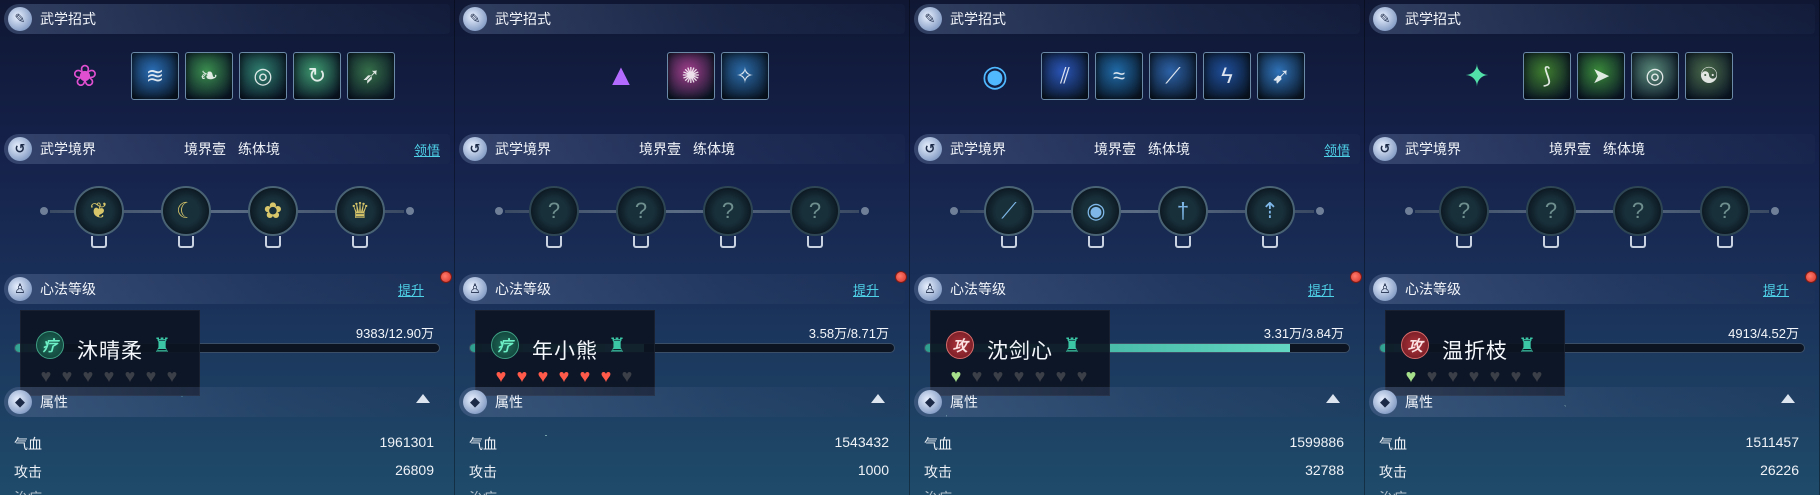 The image size is (1820, 495). What do you see at coordinates (1589, 472) in the screenshot?
I see `attr-row-atk: 攻击 26226` at bounding box center [1589, 472].